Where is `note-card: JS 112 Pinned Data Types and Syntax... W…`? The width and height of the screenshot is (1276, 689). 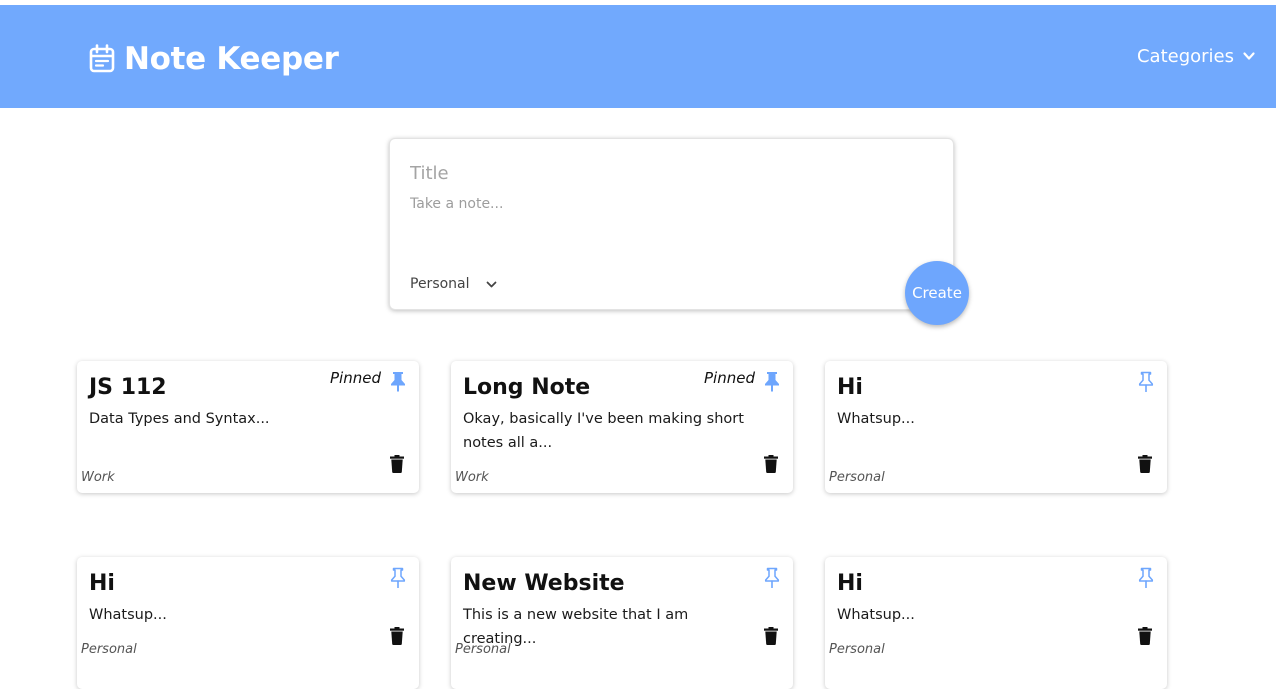
note-card: JS 112 Pinned Data Types and Syntax... W… is located at coordinates (248, 427).